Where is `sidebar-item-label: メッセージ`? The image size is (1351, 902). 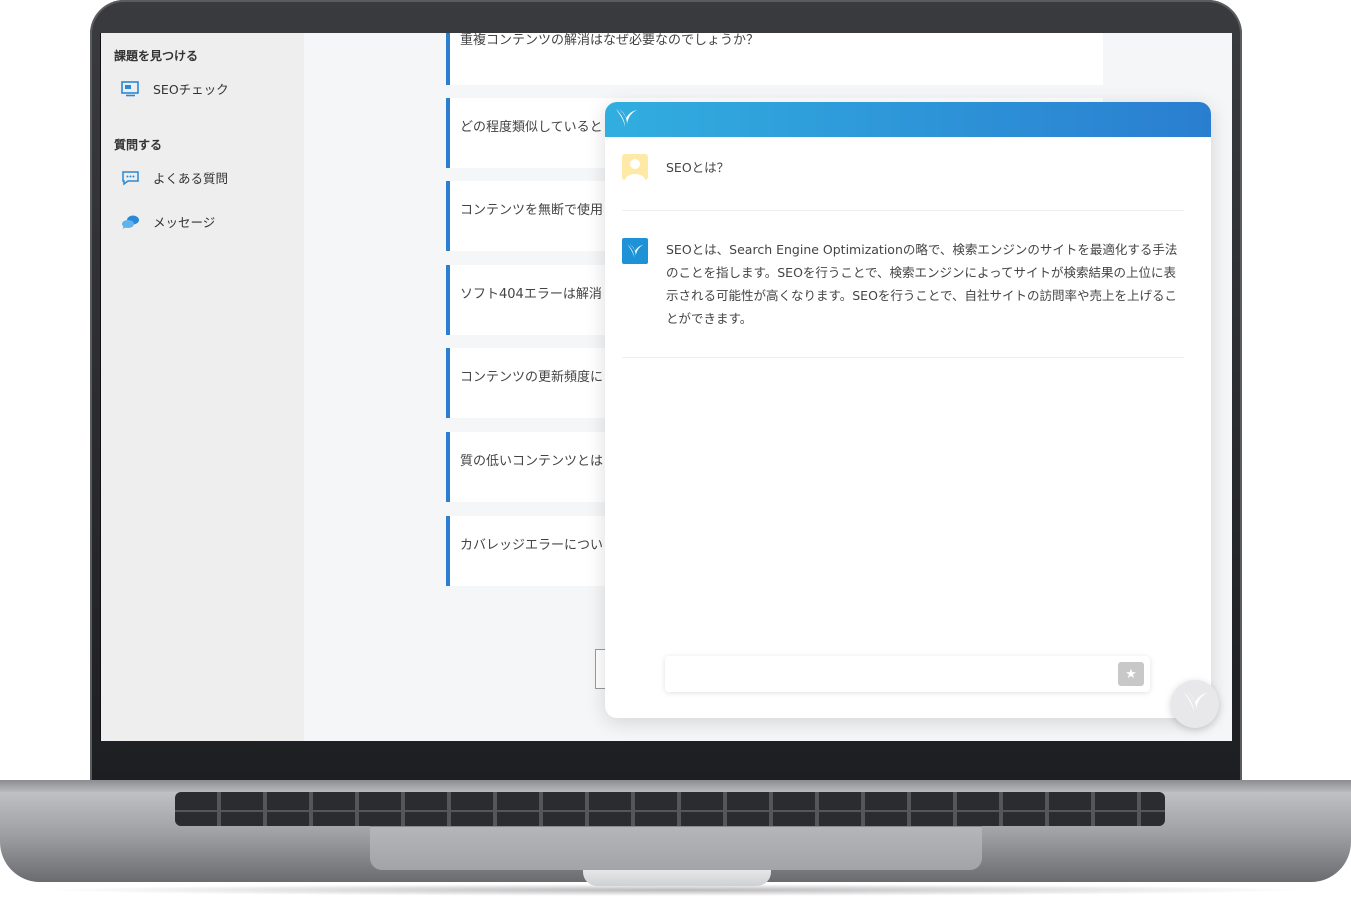
sidebar-item-label: メッセージ is located at coordinates (184, 222).